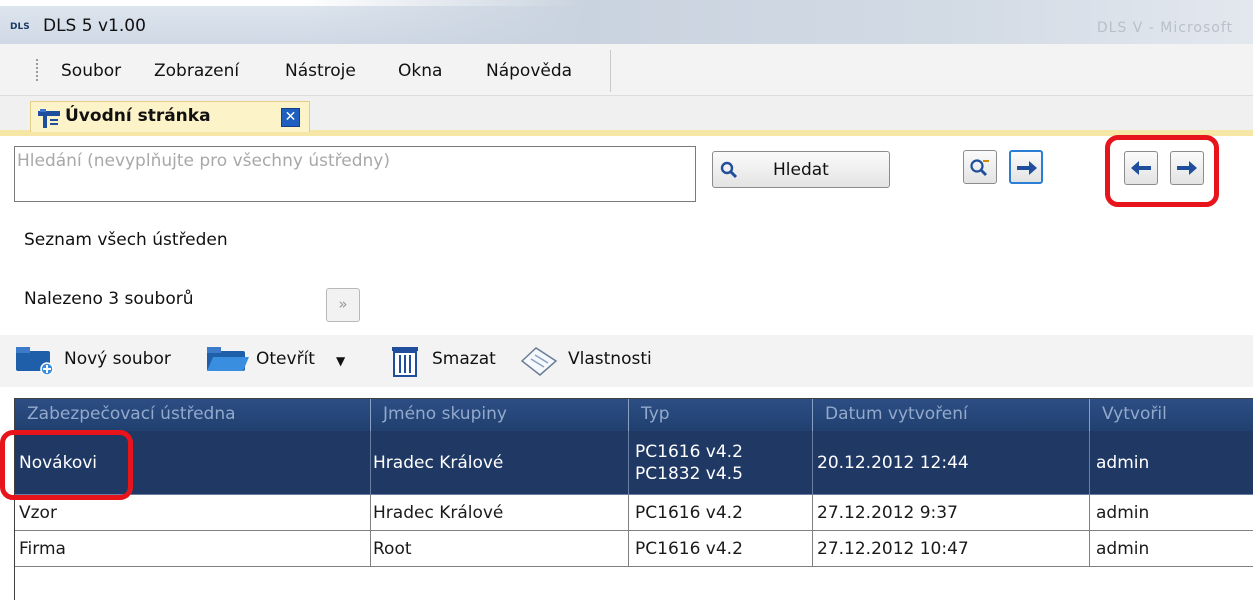  Describe the element at coordinates (626, 70) in the screenshot. I see `menu-bar: Soubor Zobrazení Nástroje Okna Nápověda` at that location.